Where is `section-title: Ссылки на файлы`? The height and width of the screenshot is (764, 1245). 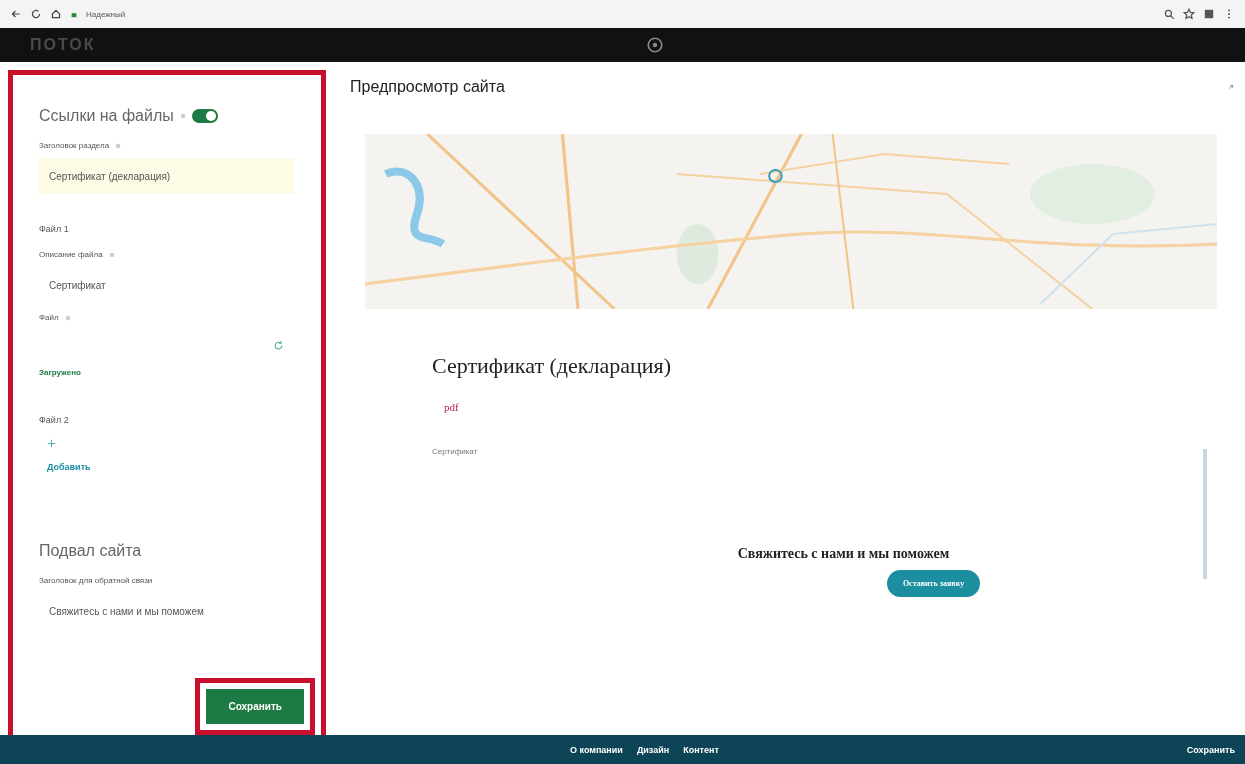
section-title: Ссылки на файлы is located at coordinates (106, 116).